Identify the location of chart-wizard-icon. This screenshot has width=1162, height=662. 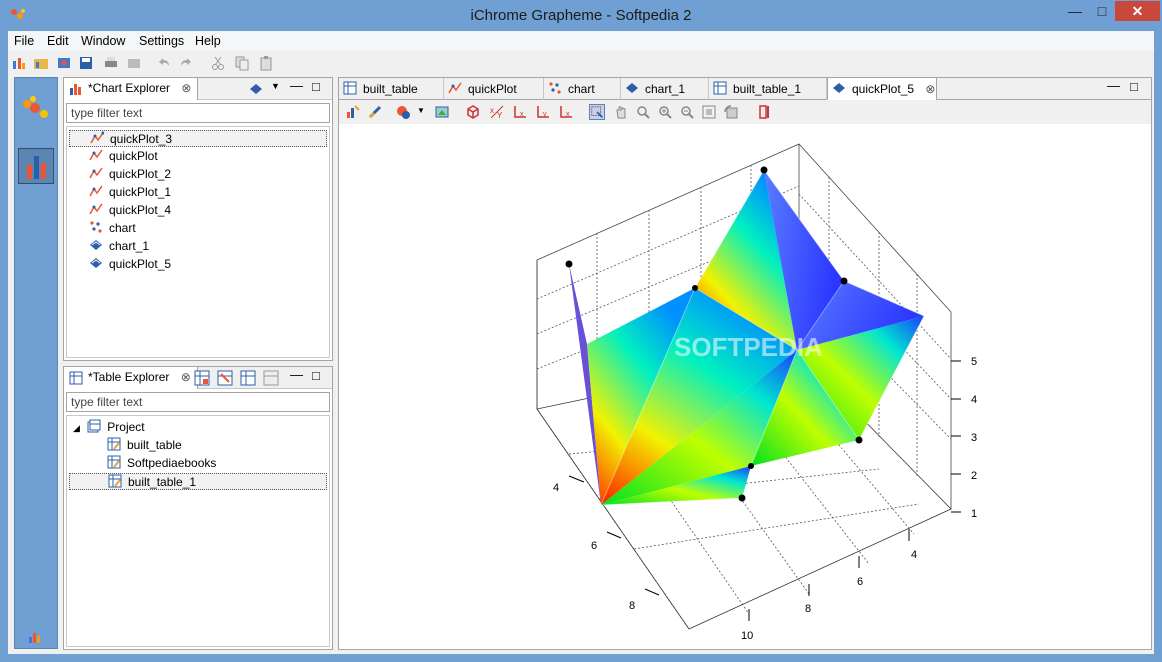
(353, 112).